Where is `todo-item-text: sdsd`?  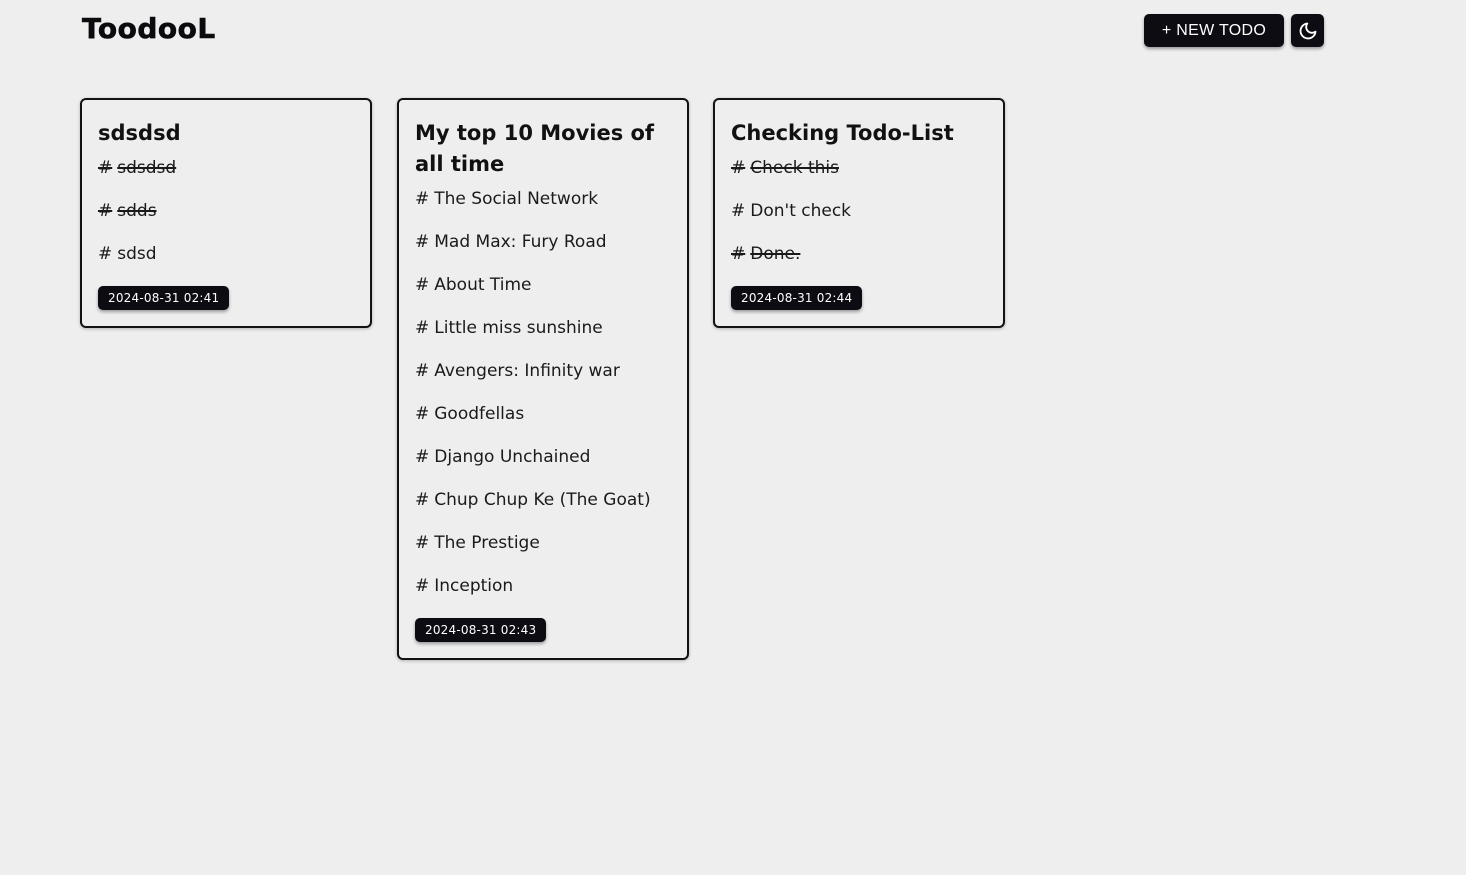 todo-item-text: sdsd is located at coordinates (137, 254).